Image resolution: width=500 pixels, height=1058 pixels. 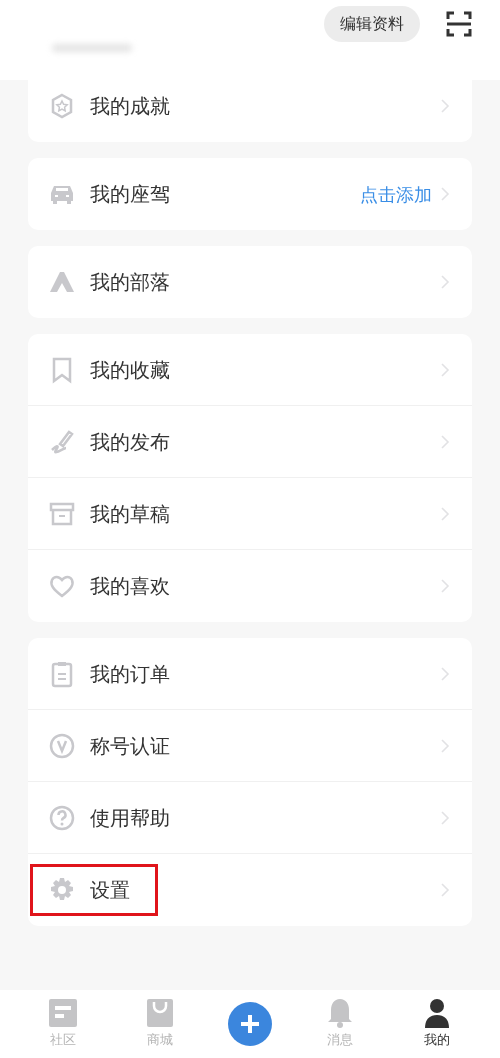 I want to click on menu-item-label: 我的收藏, so click(x=130, y=369).